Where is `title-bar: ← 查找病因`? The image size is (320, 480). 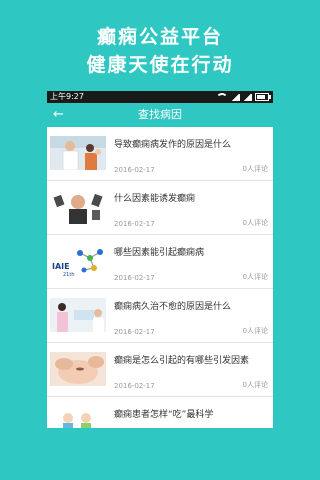
title-bar: ← 查找病因 is located at coordinates (160, 115).